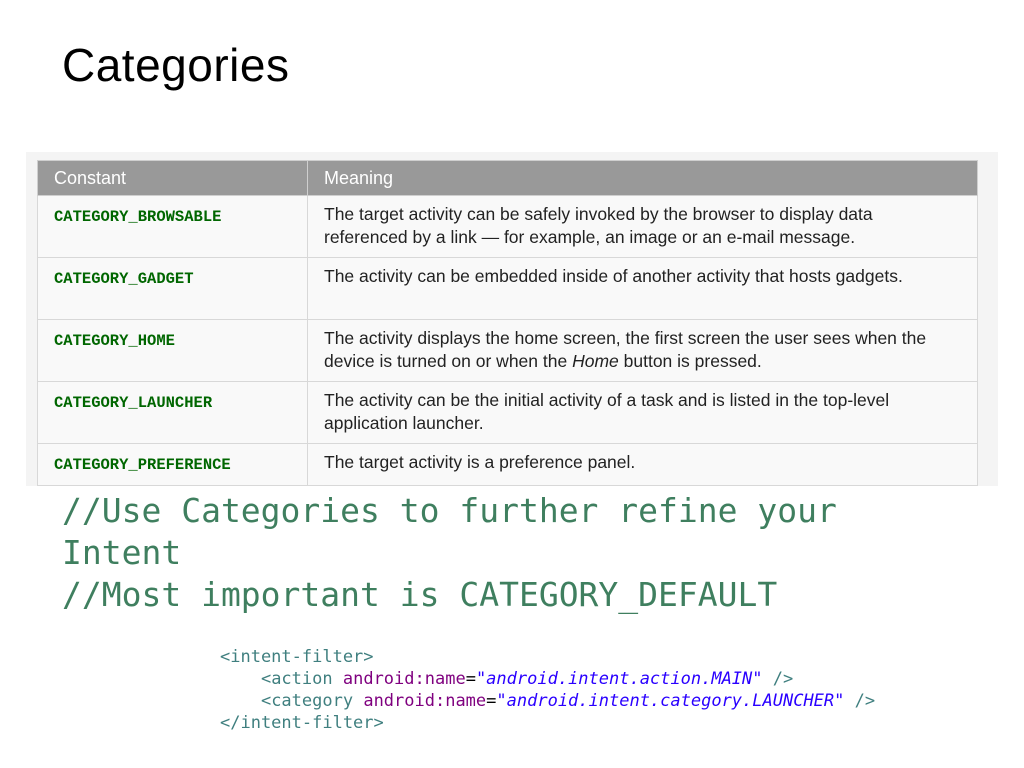 The height and width of the screenshot is (768, 1024). I want to click on code-line: <intent-filter>, so click(547, 657).